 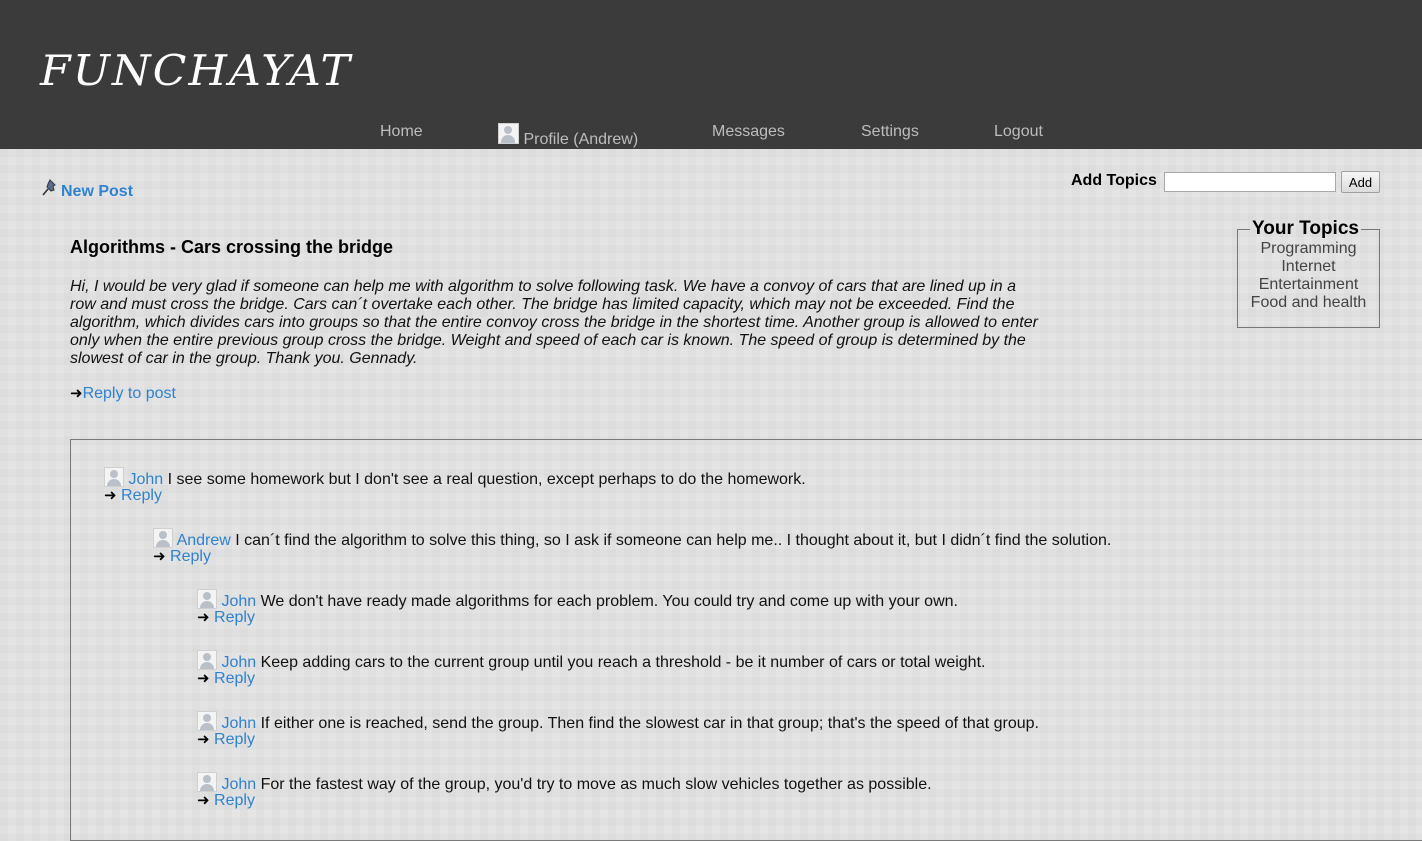 I want to click on add-topics-label: Add Topics, so click(x=1114, y=180).